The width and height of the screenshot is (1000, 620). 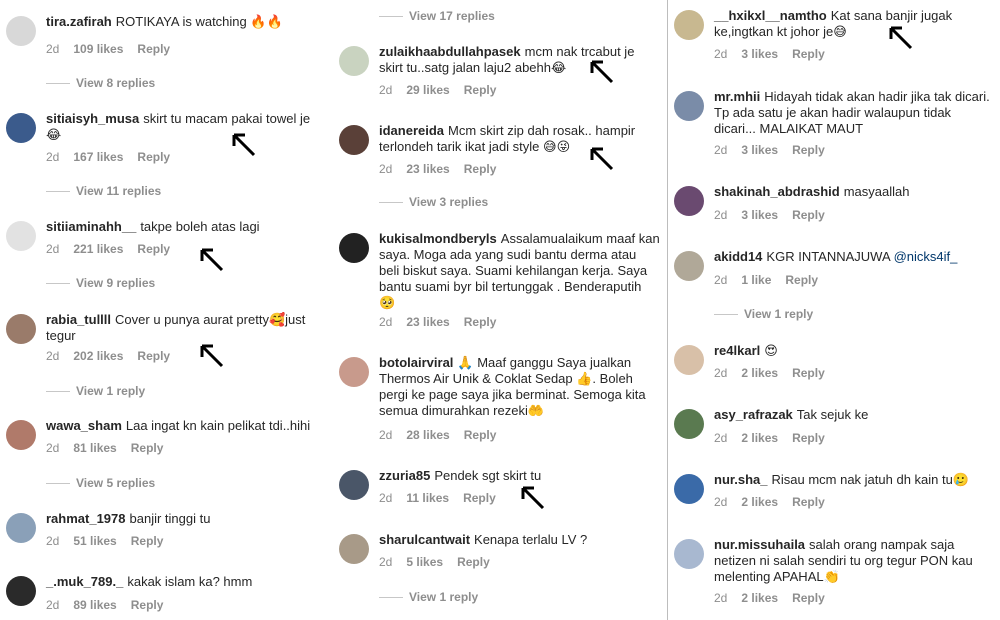 I want to click on comment-meta: 2d 51 likes Reply, so click(x=111, y=541).